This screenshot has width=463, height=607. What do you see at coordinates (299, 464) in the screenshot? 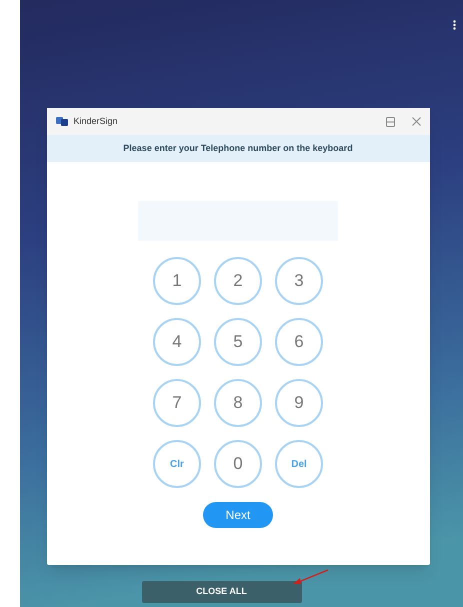
I see `keypad-key: Del` at bounding box center [299, 464].